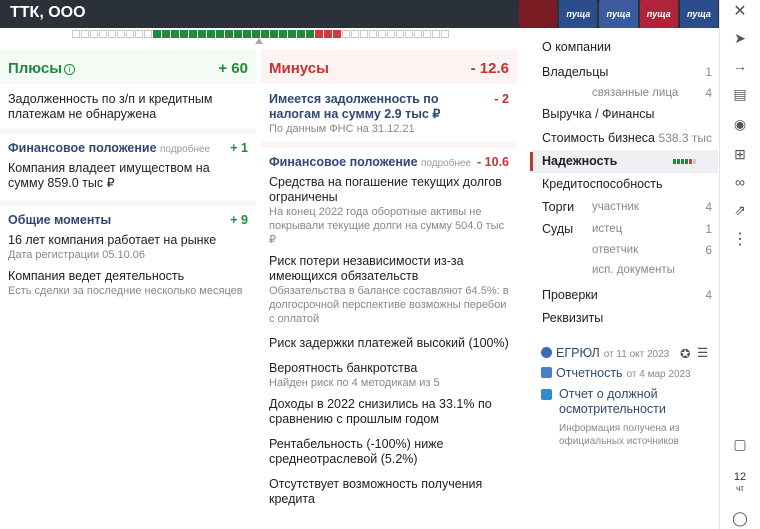 The image size is (760, 529). I want to click on arrow-right-icon: →, so click(740, 66).